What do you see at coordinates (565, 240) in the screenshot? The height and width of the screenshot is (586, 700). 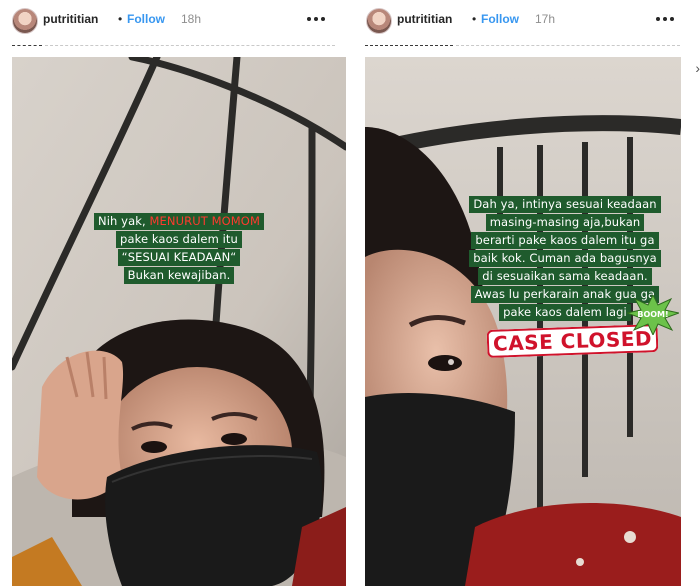 I see `caption-line: berarti pake kaos dalem itu ga` at bounding box center [565, 240].